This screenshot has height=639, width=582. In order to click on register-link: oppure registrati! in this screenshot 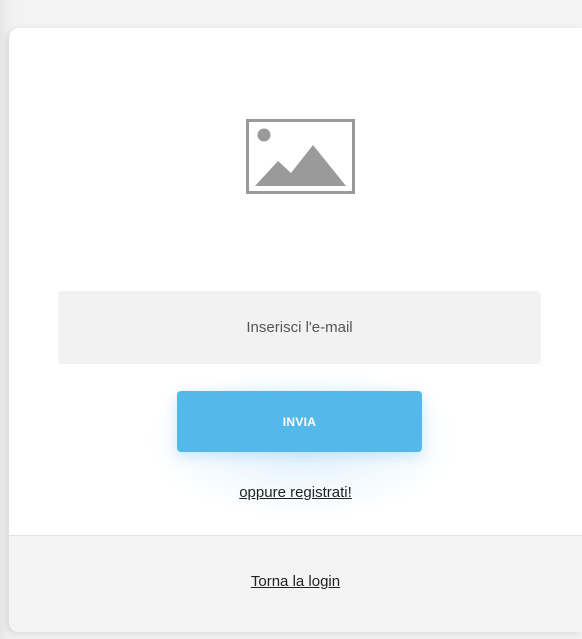, I will do `click(295, 492)`.